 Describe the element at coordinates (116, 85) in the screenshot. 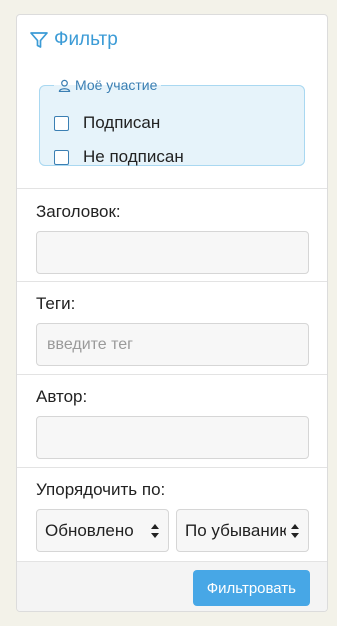

I see `my-participation-label: Моё участие` at that location.